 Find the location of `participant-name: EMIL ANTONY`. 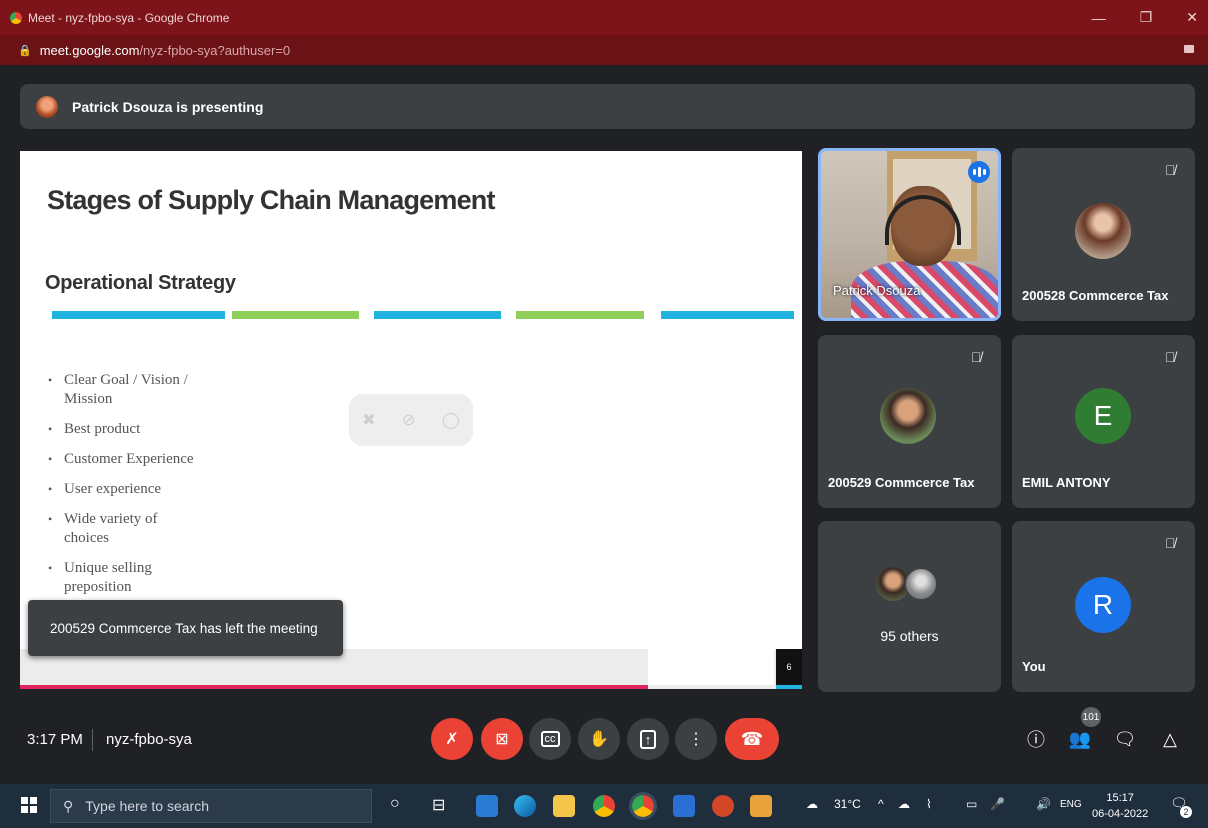

participant-name: EMIL ANTONY is located at coordinates (1066, 482).